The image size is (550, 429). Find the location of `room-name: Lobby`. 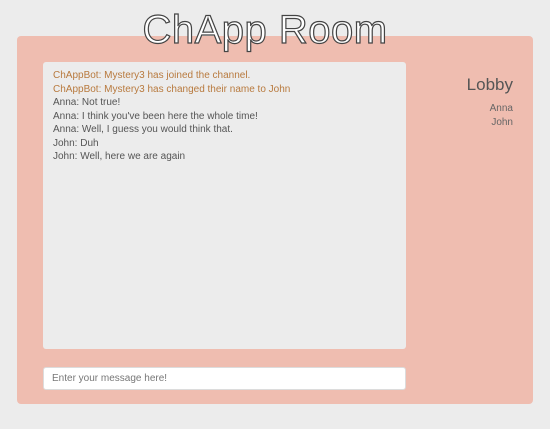

room-name: Lobby is located at coordinates (489, 84).